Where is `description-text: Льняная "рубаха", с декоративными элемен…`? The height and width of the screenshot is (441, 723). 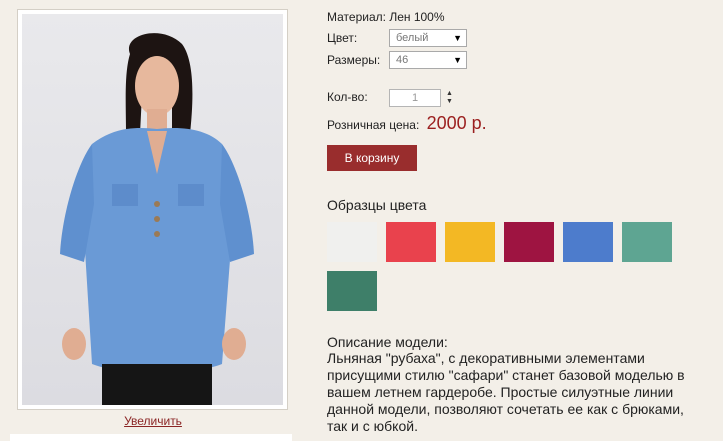
description-text: Льняная "рубаха", с декоративными элемен… is located at coordinates (506, 392).